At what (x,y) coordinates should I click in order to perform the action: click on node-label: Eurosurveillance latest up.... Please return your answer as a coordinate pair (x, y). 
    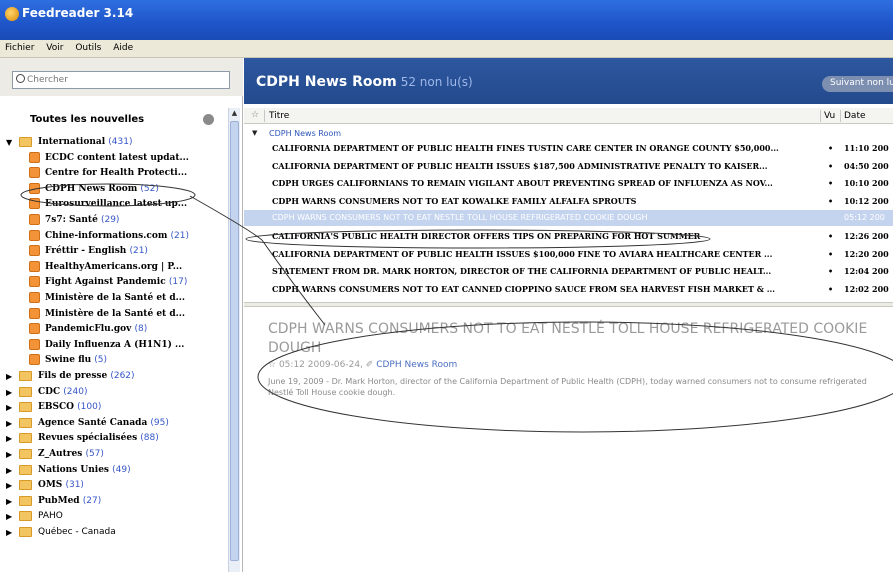
    Looking at the image, I should click on (116, 204).